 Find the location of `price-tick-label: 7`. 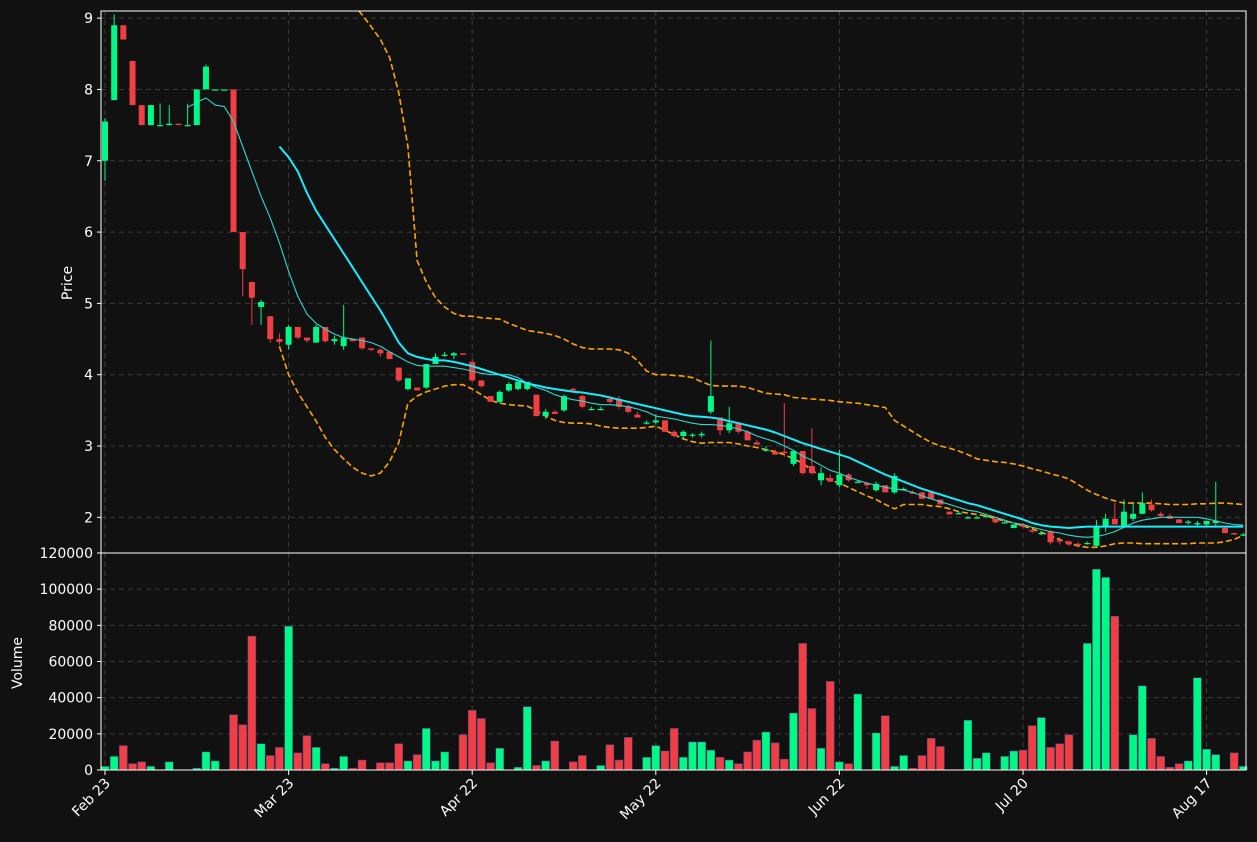

price-tick-label: 7 is located at coordinates (88, 162).